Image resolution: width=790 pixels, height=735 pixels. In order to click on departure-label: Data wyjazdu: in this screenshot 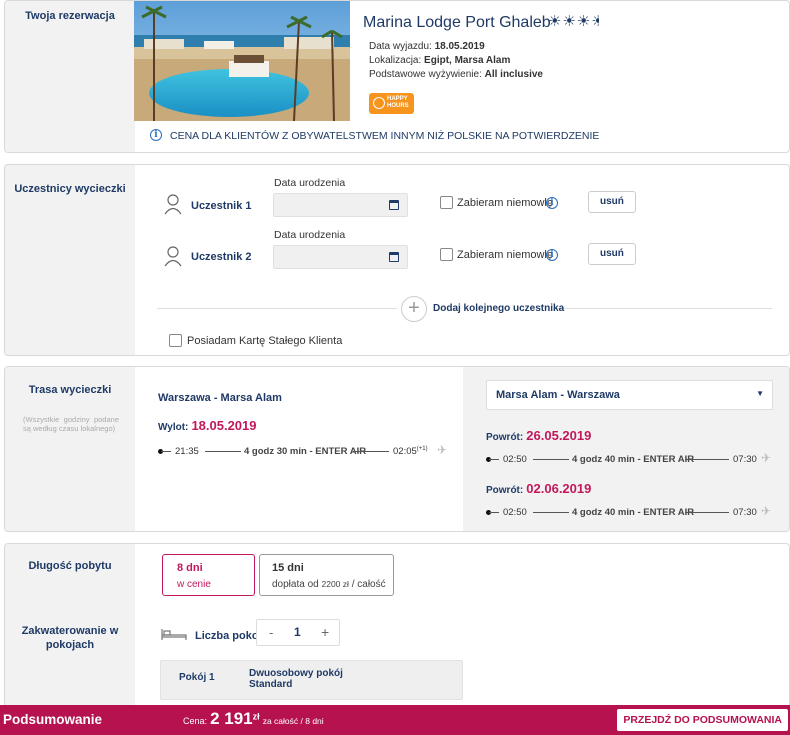, I will do `click(400, 46)`.